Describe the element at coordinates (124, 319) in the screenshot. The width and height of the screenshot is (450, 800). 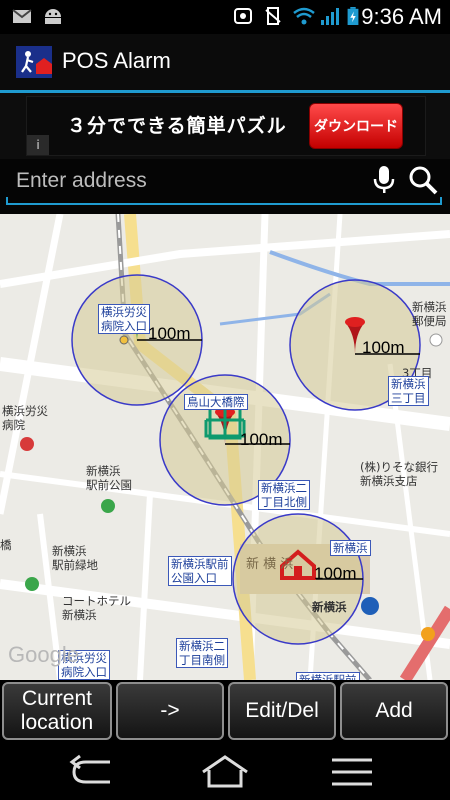
I see `map-box-rousai-entrance: 横浜労災 病院入口` at that location.